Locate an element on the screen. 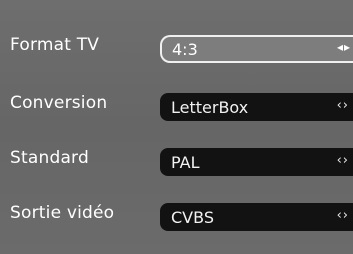  sortie-video-value: CVBS is located at coordinates (192, 217).